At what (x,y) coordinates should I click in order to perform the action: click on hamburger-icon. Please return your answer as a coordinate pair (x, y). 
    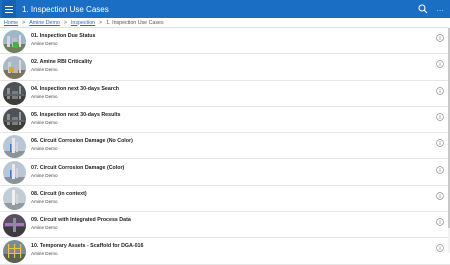
    Looking at the image, I should click on (9, 9).